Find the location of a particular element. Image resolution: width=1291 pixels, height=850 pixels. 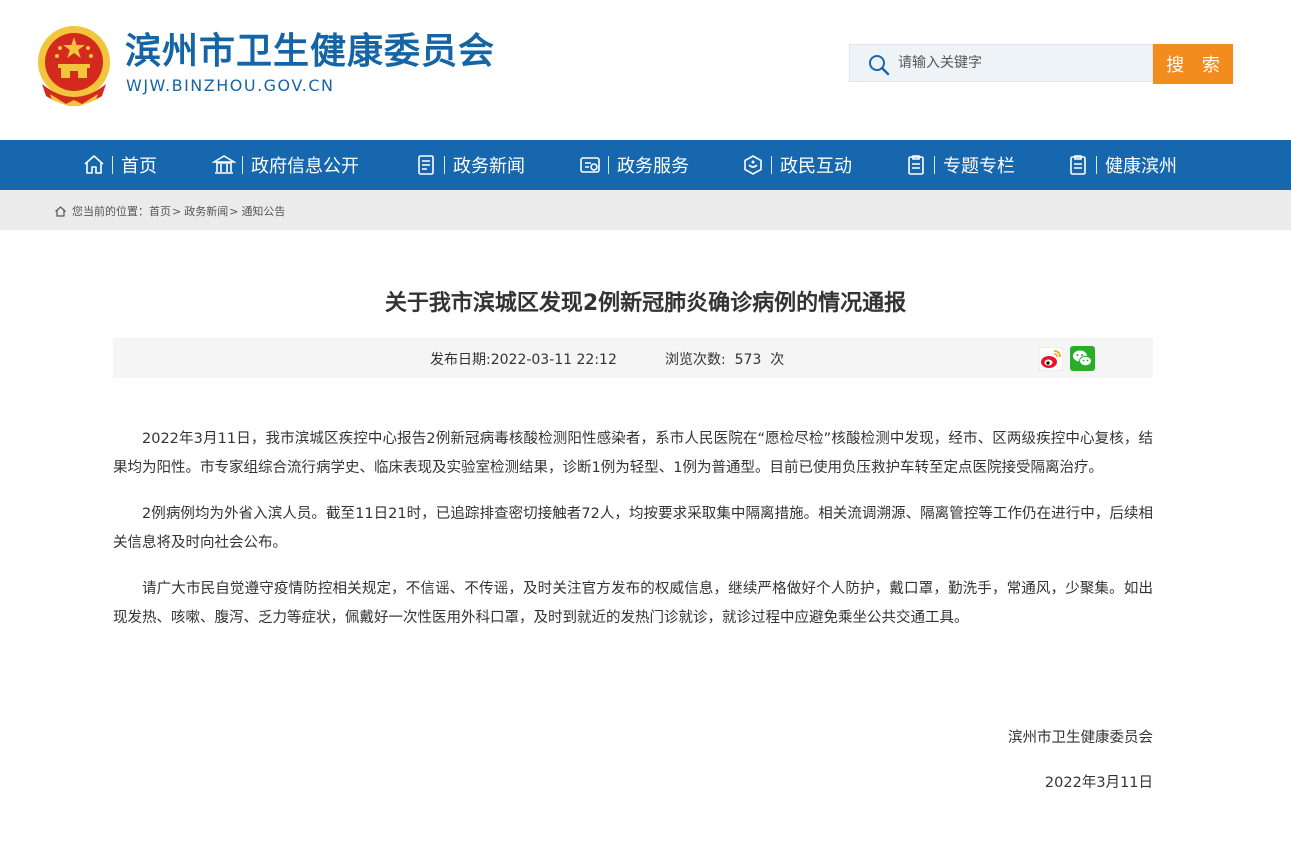

nav-item-healthy-binzhou: 健康滨州 is located at coordinates (1121, 165).